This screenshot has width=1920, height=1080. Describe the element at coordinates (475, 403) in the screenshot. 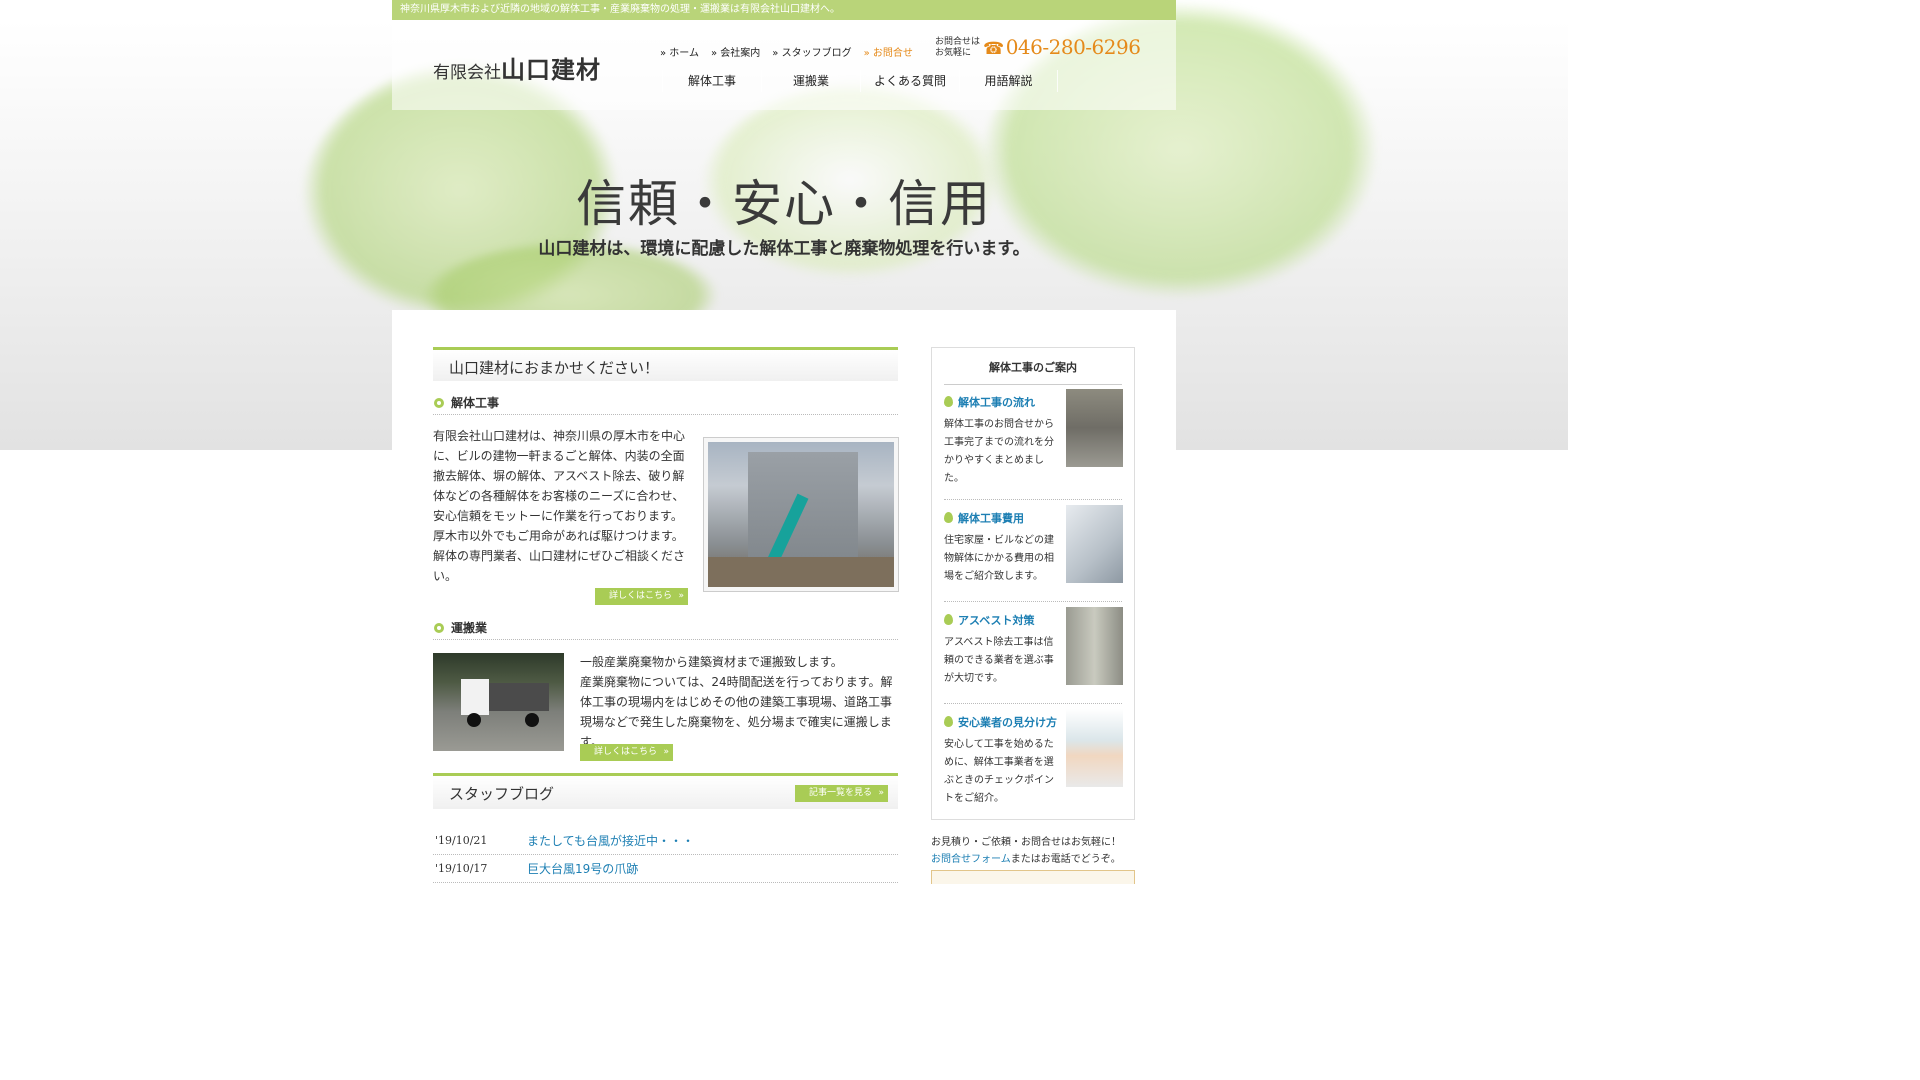

I see `demolition-heading-text: 解体工事` at that location.